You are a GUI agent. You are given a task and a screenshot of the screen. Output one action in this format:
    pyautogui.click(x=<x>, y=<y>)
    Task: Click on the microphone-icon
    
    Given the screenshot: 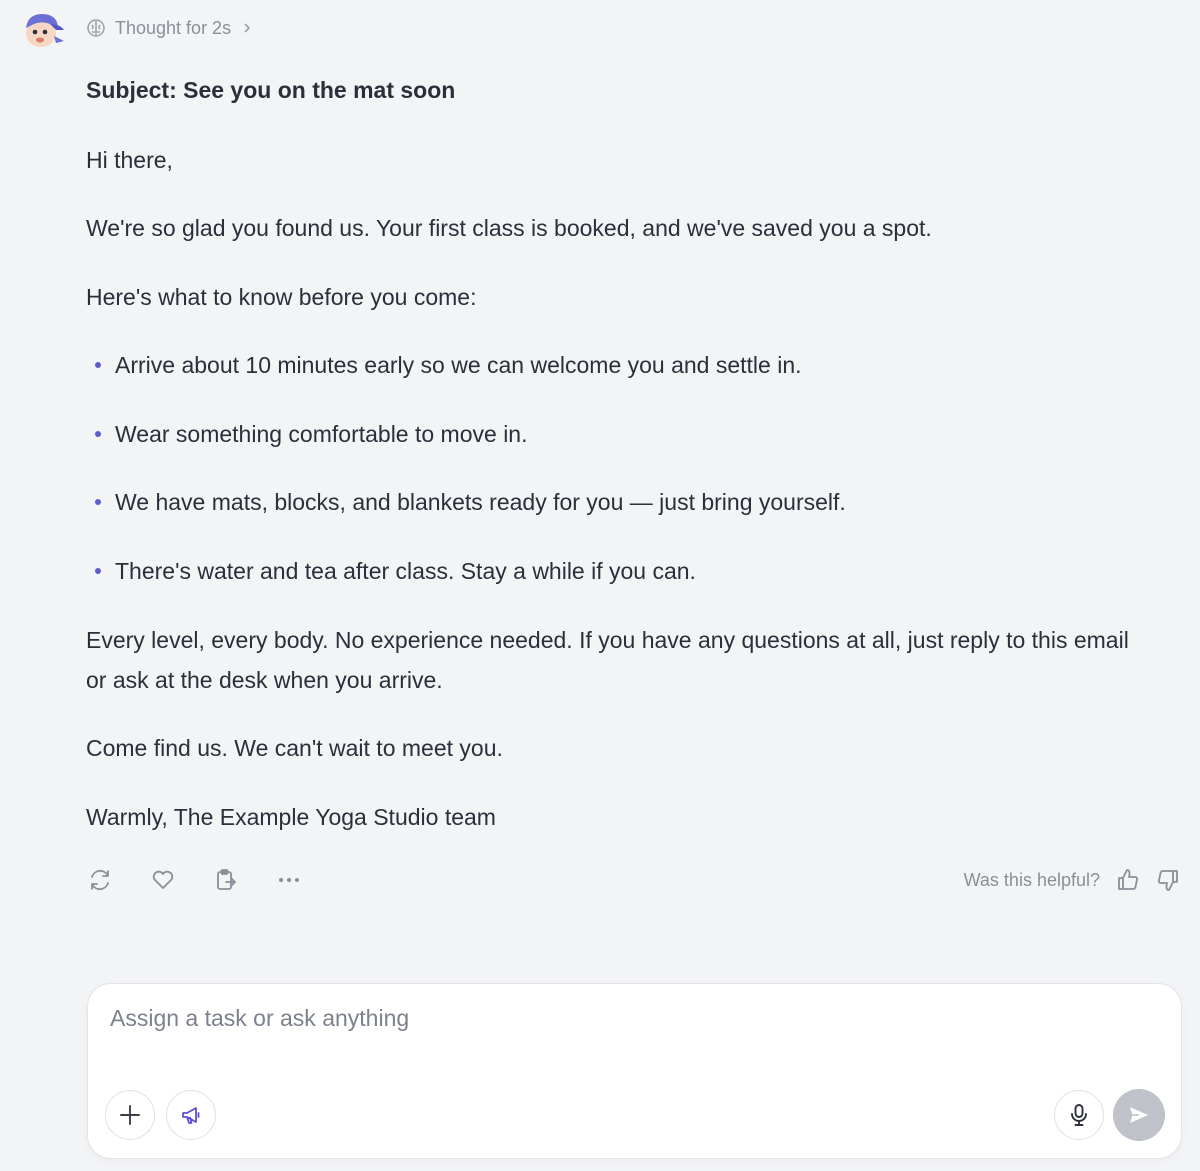 What is the action you would take?
    pyautogui.click(x=1079, y=1115)
    